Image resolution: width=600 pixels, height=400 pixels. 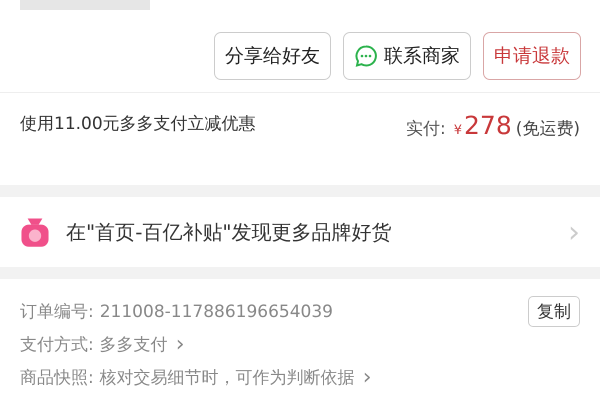 I want to click on action-button: 申请退款, so click(x=532, y=56).